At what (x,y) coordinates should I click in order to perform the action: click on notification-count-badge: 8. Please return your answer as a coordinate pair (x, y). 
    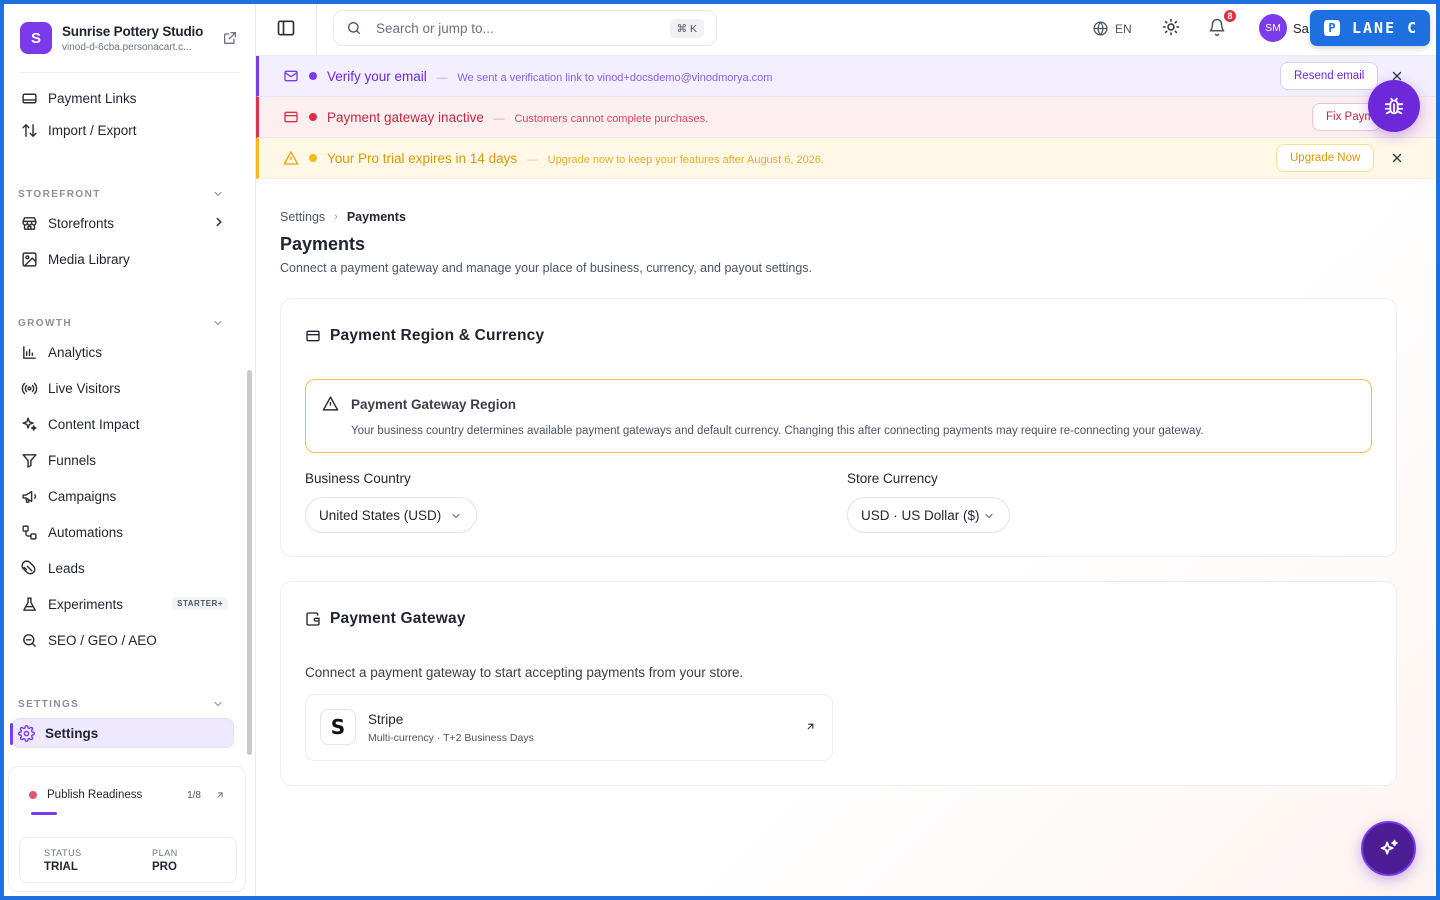
    Looking at the image, I should click on (1230, 16).